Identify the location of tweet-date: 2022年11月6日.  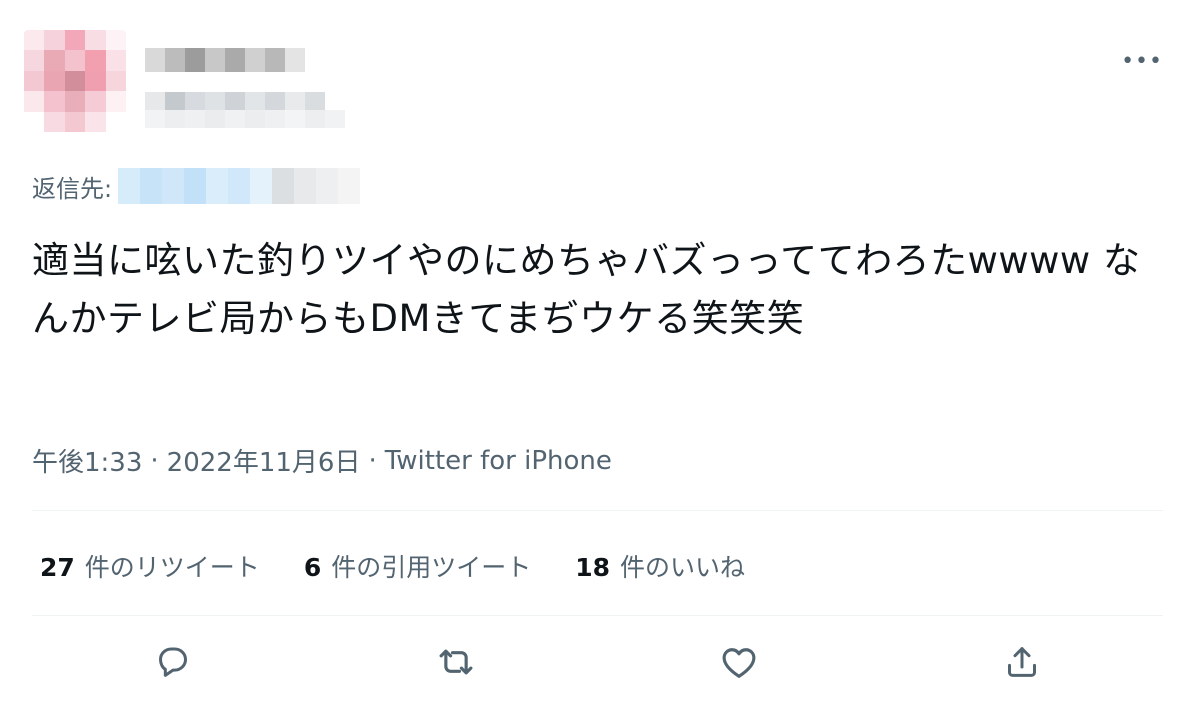
(264, 460).